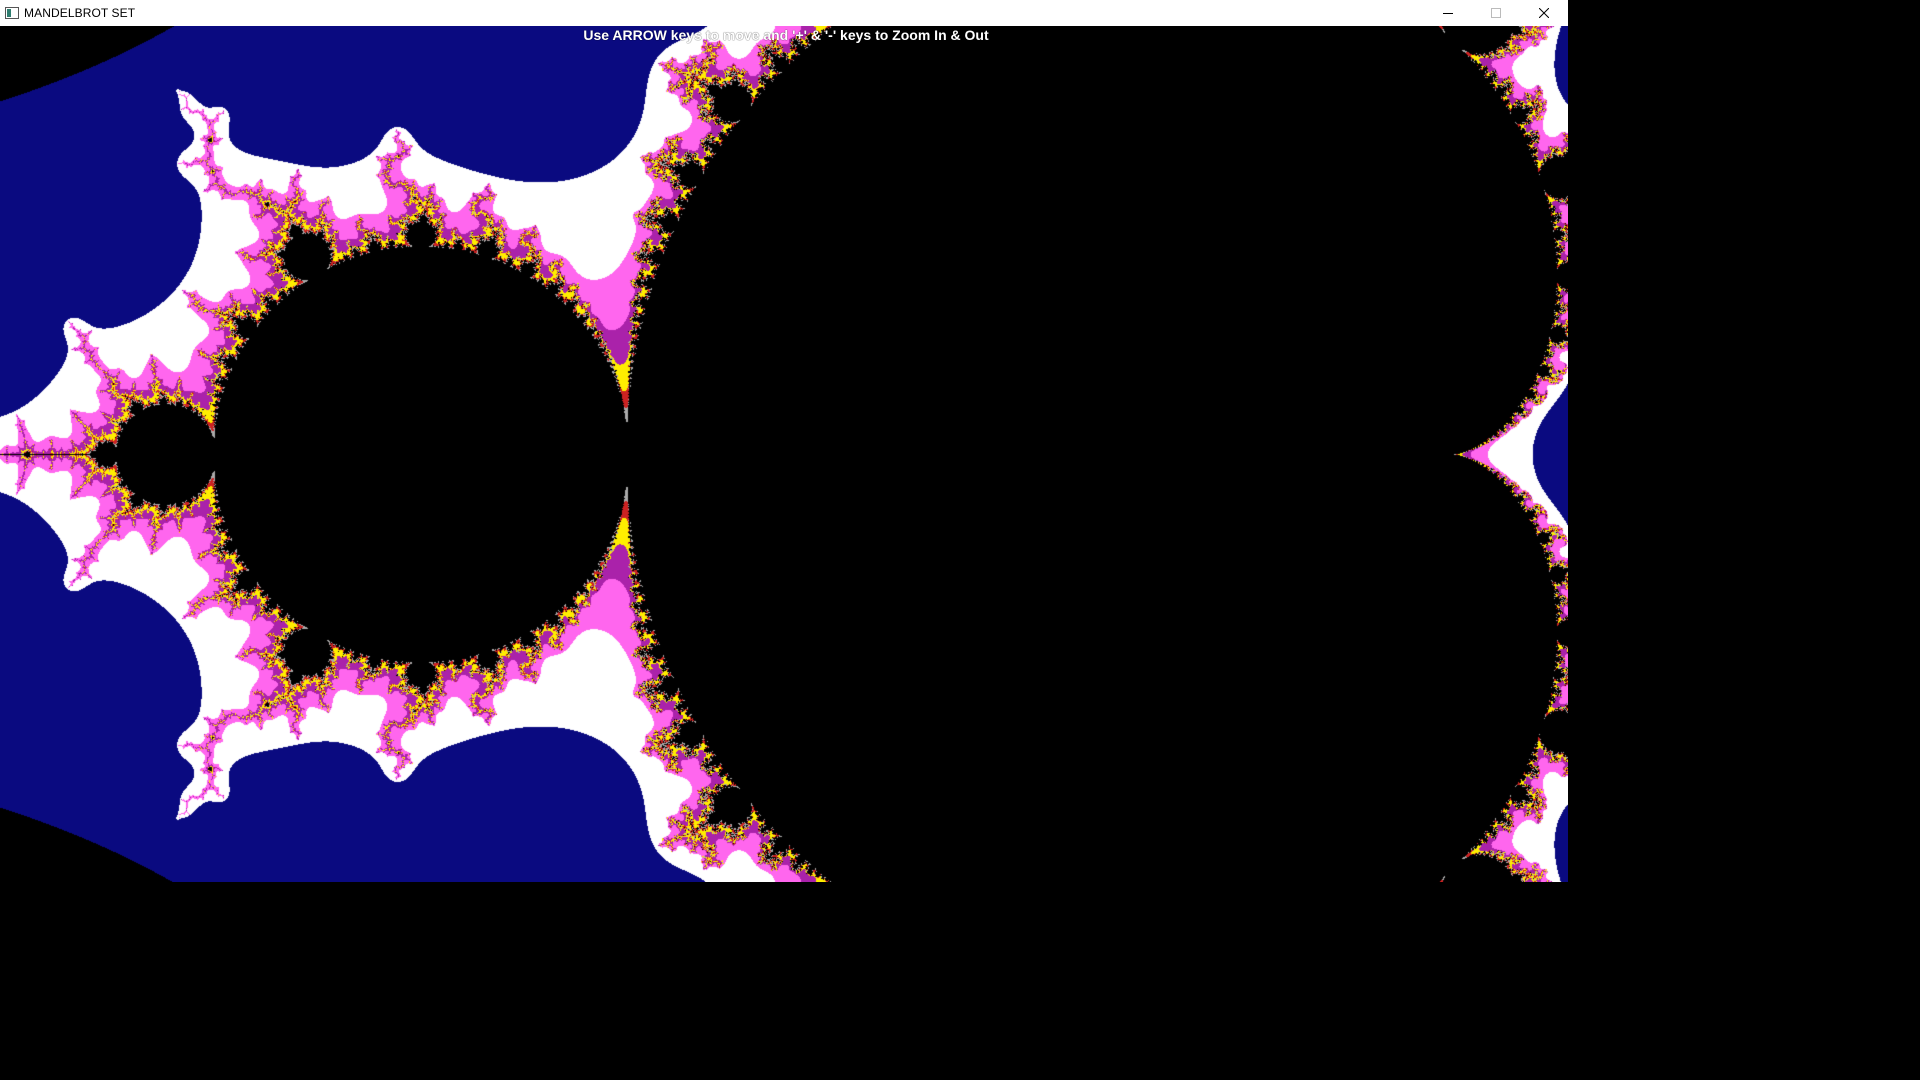  I want to click on minimize-icon, so click(1448, 13).